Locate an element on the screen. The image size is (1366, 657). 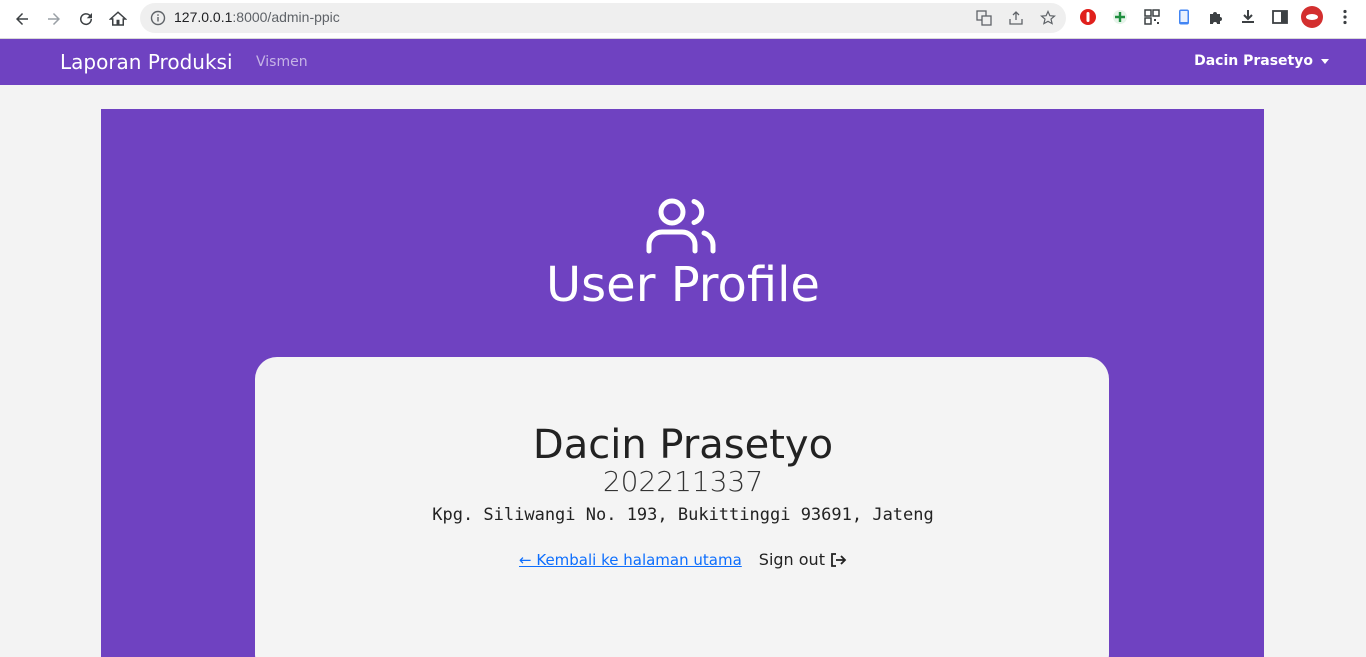
nav-link-vismen: Vismen is located at coordinates (282, 62).